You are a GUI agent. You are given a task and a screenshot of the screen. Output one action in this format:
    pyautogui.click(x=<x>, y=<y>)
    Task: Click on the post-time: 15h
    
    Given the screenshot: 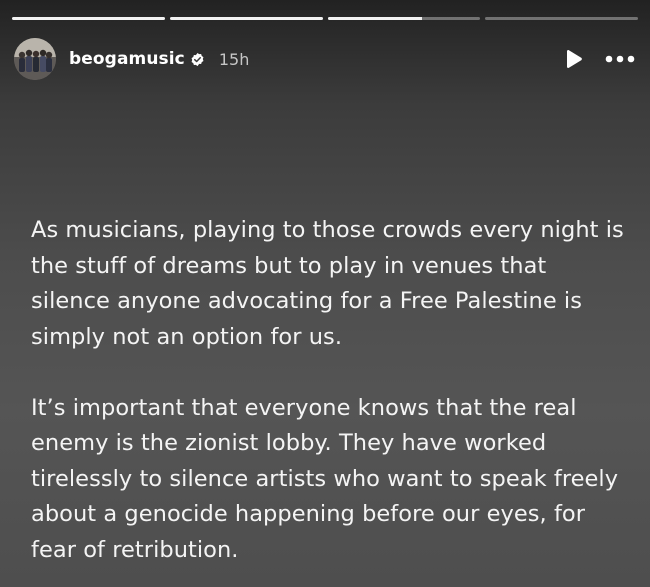 What is the action you would take?
    pyautogui.click(x=234, y=59)
    